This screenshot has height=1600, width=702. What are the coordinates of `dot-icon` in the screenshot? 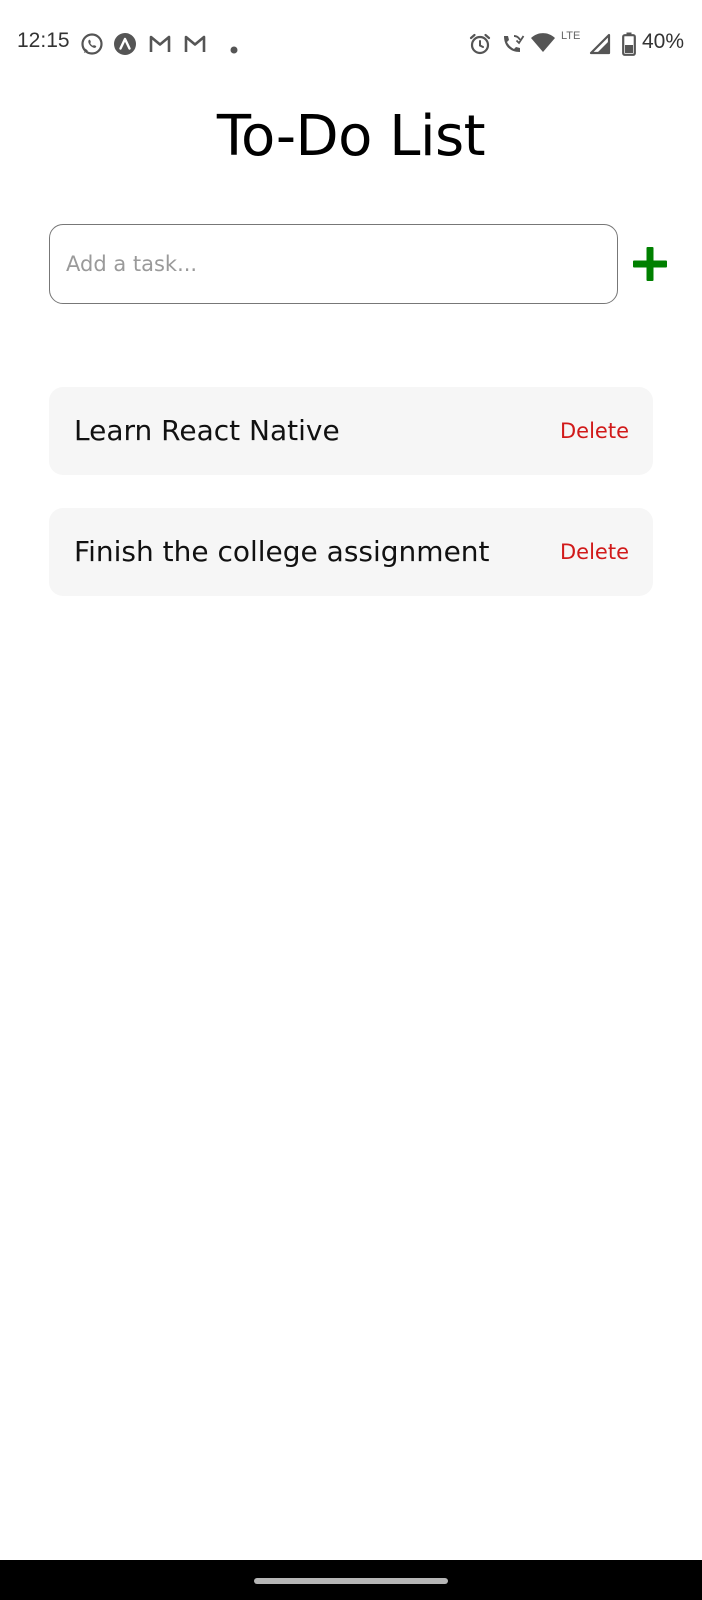 It's located at (234, 48).